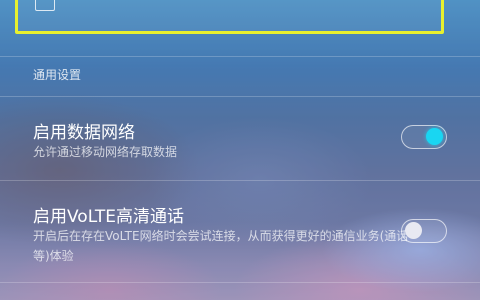 The width and height of the screenshot is (480, 300). What do you see at coordinates (229, 17) in the screenshot?
I see `highlighted-setting-card: ···` at bounding box center [229, 17].